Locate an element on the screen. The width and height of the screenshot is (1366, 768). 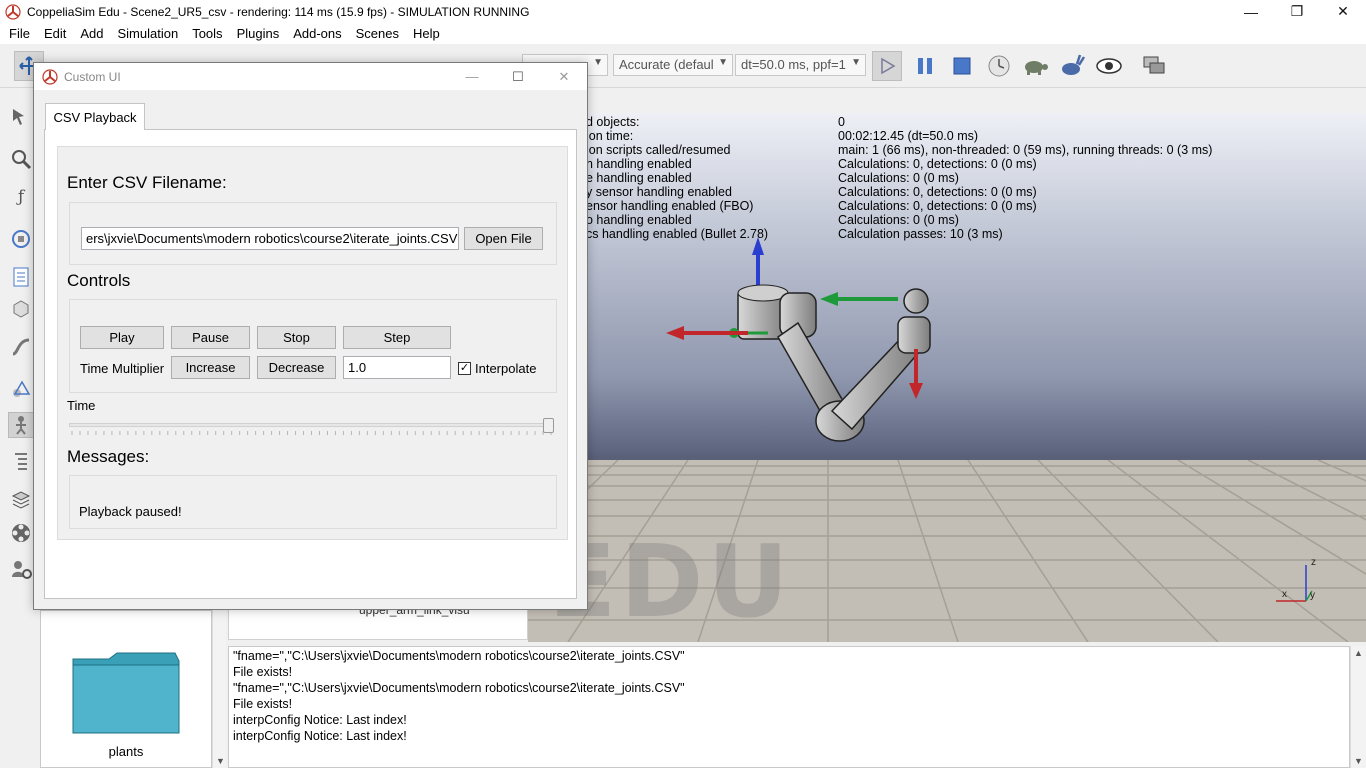
decrease-button: Decrease is located at coordinates (296, 367).